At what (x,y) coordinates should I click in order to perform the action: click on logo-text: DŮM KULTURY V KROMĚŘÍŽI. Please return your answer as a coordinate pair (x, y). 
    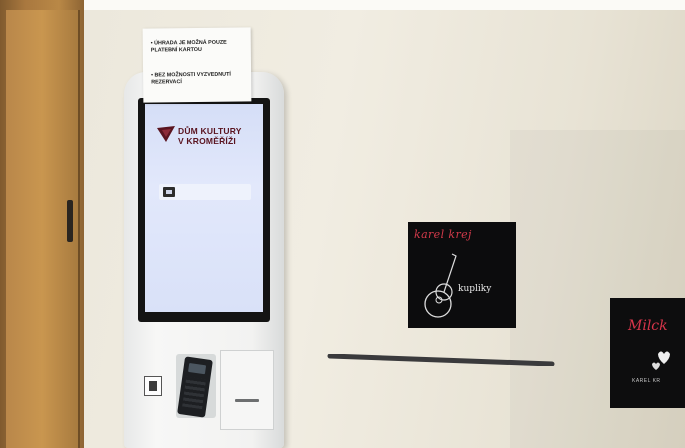
    Looking at the image, I should click on (210, 136).